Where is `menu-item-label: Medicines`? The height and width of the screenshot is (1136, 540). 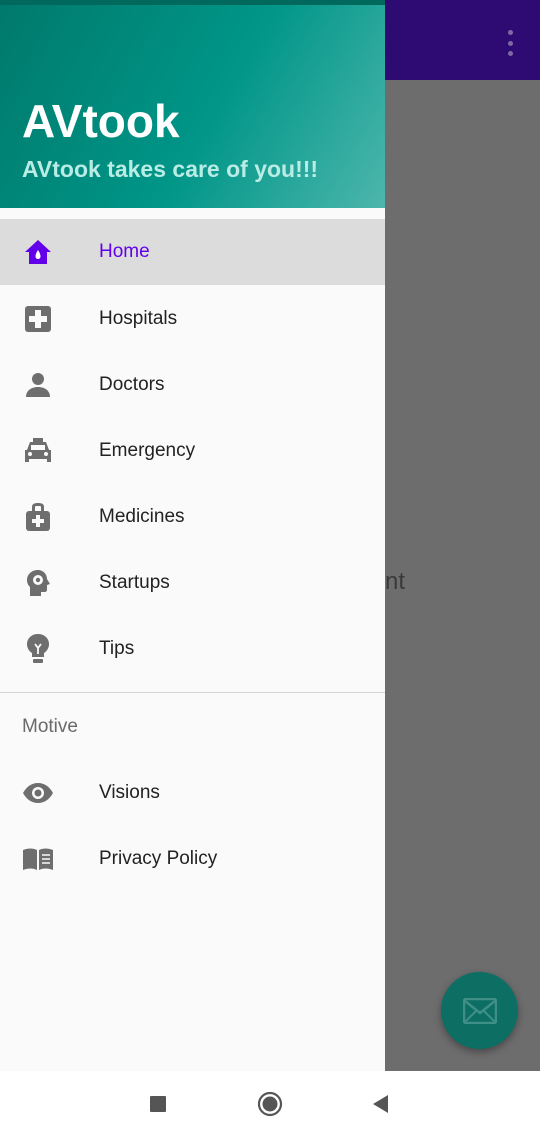 menu-item-label: Medicines is located at coordinates (142, 516).